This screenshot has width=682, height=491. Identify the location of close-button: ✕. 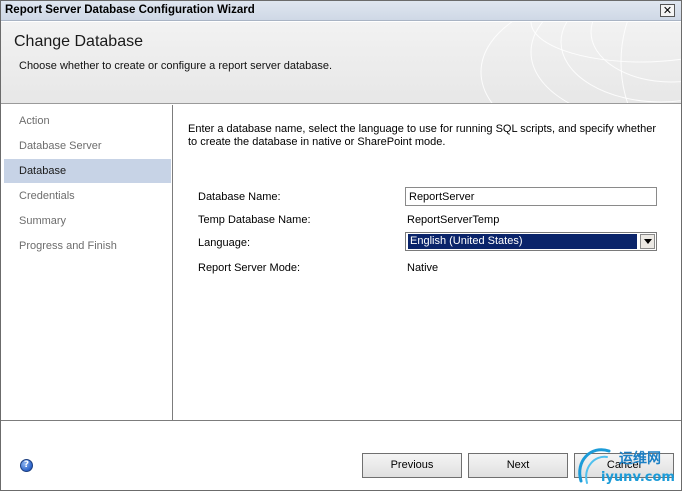
(667, 10).